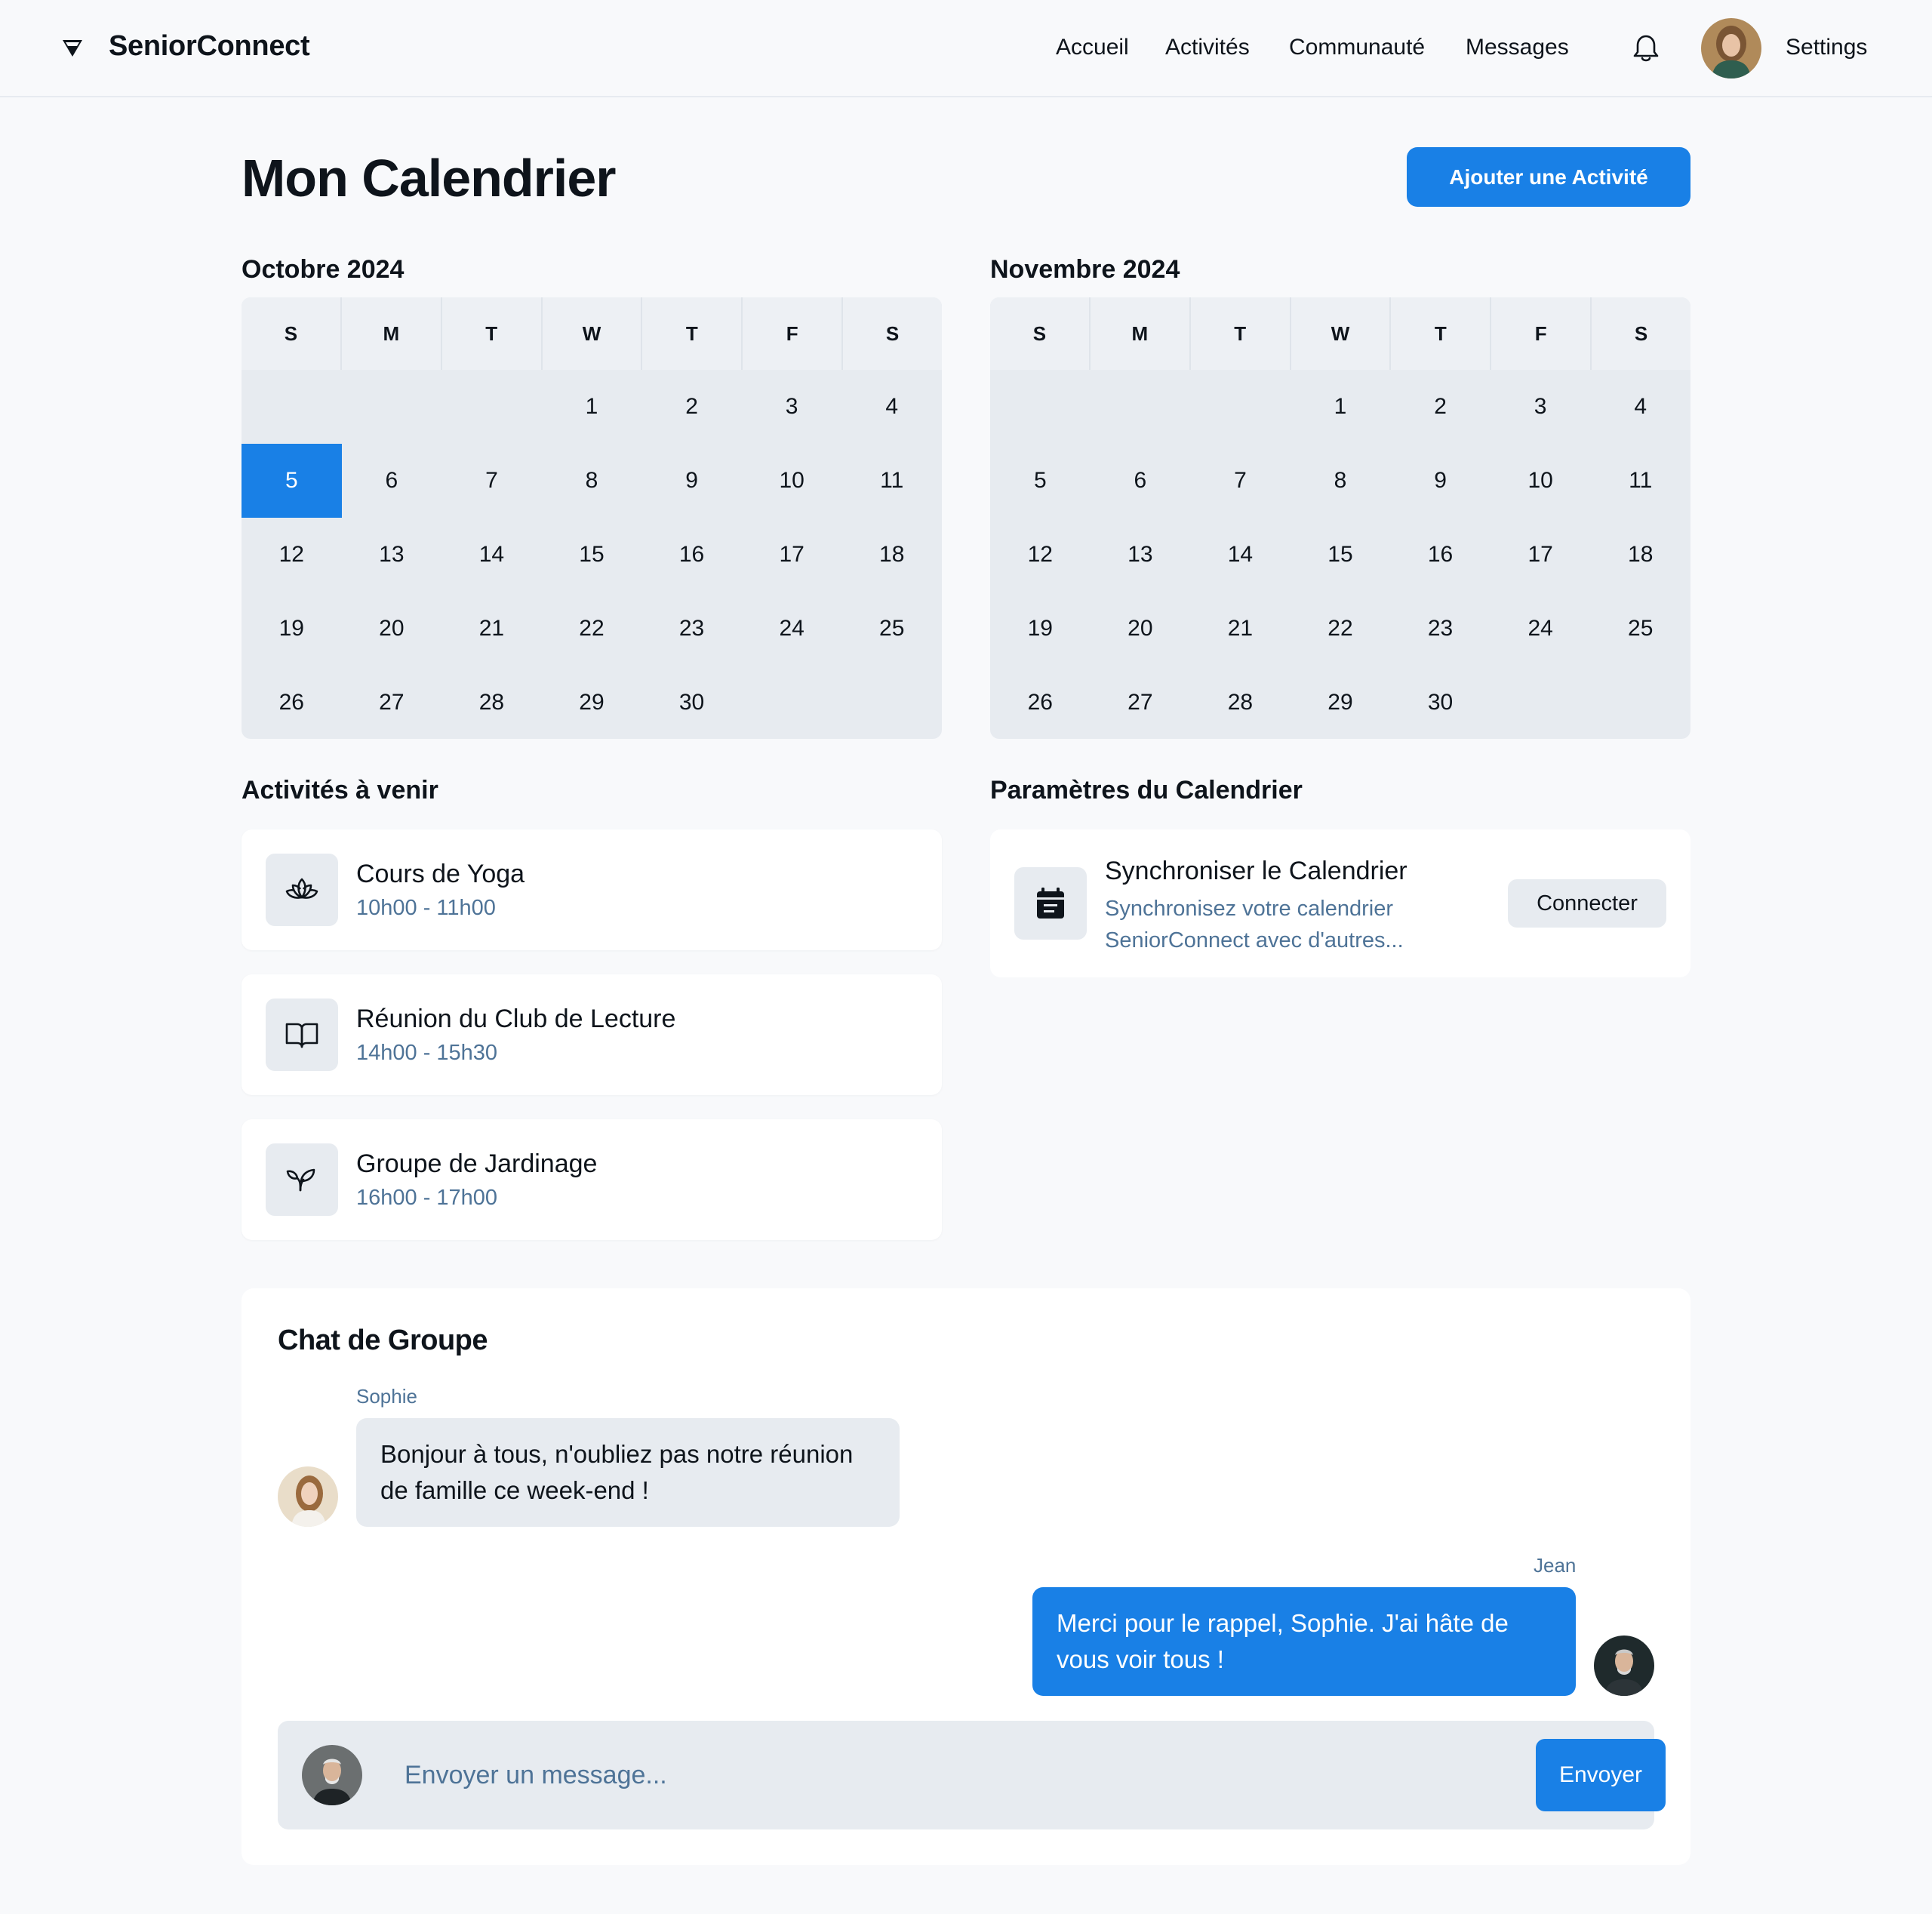 The width and height of the screenshot is (1932, 1914). I want to click on message-input, so click(895, 1775).